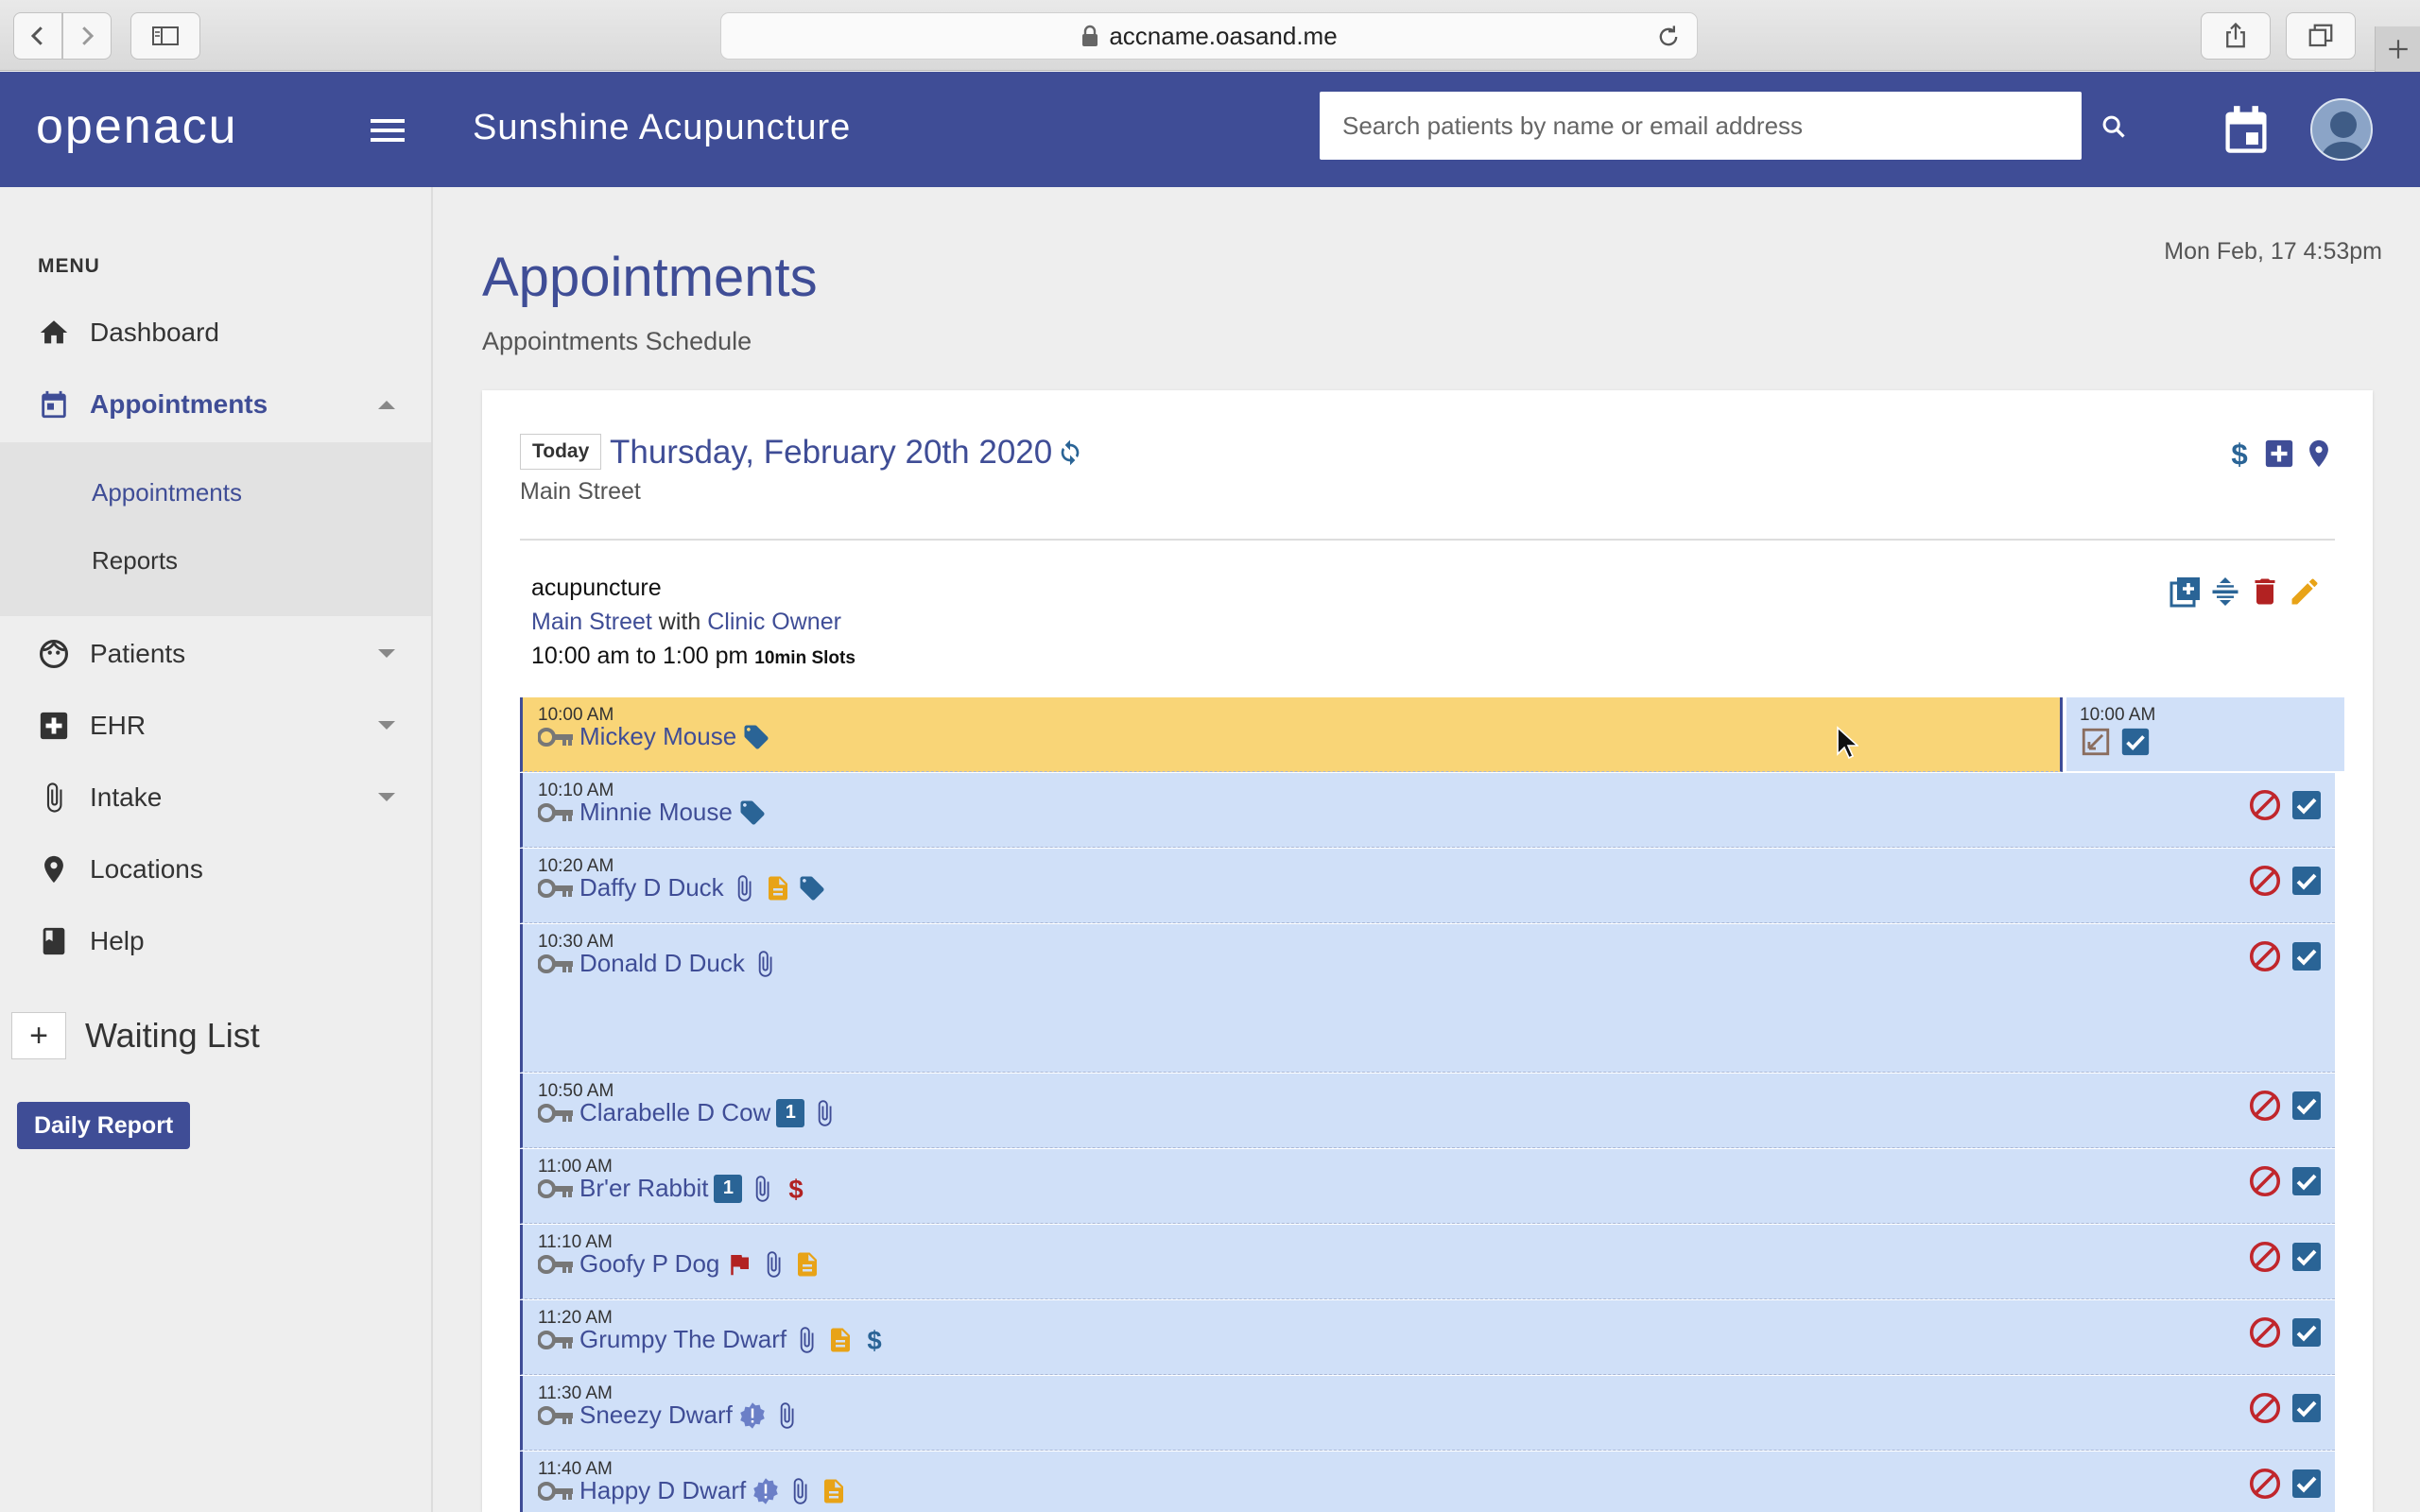 Image resolution: width=2420 pixels, height=1512 pixels. What do you see at coordinates (1427, 1186) in the screenshot?
I see `appointment-row: 11:00 AM Br'er Rabbit 1` at bounding box center [1427, 1186].